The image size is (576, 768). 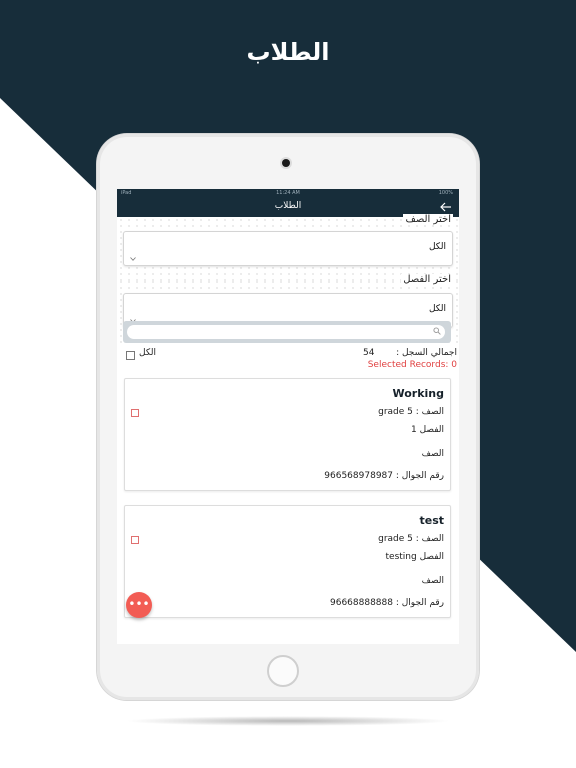 What do you see at coordinates (431, 520) in the screenshot?
I see `student-name: test` at bounding box center [431, 520].